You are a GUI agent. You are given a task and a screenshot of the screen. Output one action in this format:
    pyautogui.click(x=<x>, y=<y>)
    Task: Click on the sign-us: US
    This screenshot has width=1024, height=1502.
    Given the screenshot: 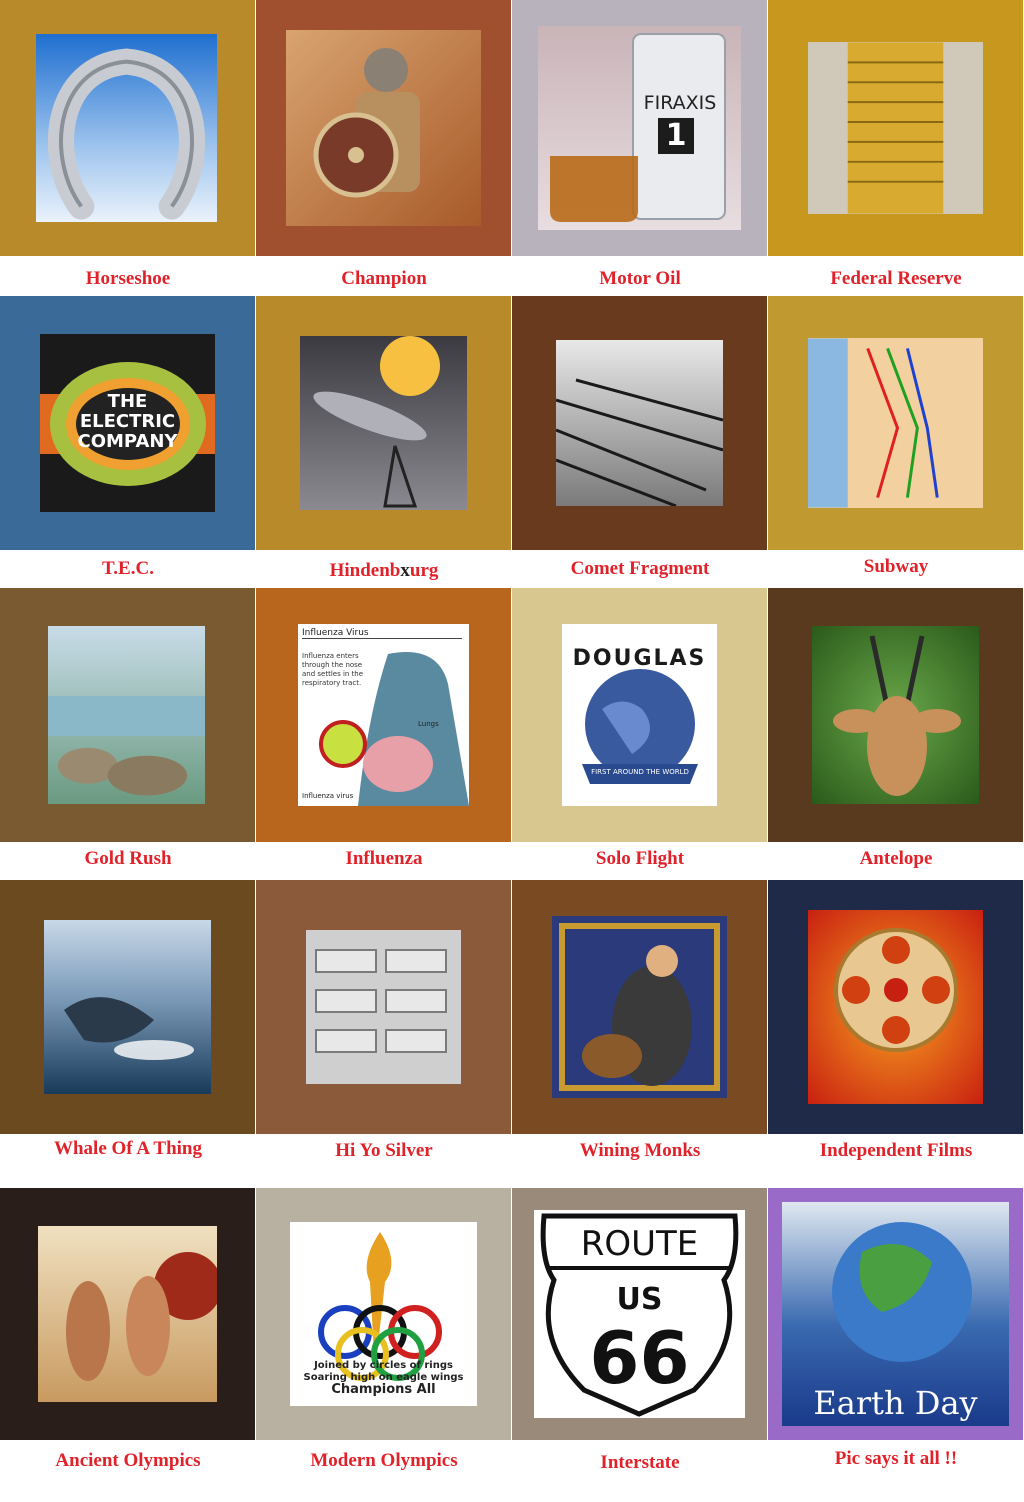 What is the action you would take?
    pyautogui.click(x=639, y=1299)
    